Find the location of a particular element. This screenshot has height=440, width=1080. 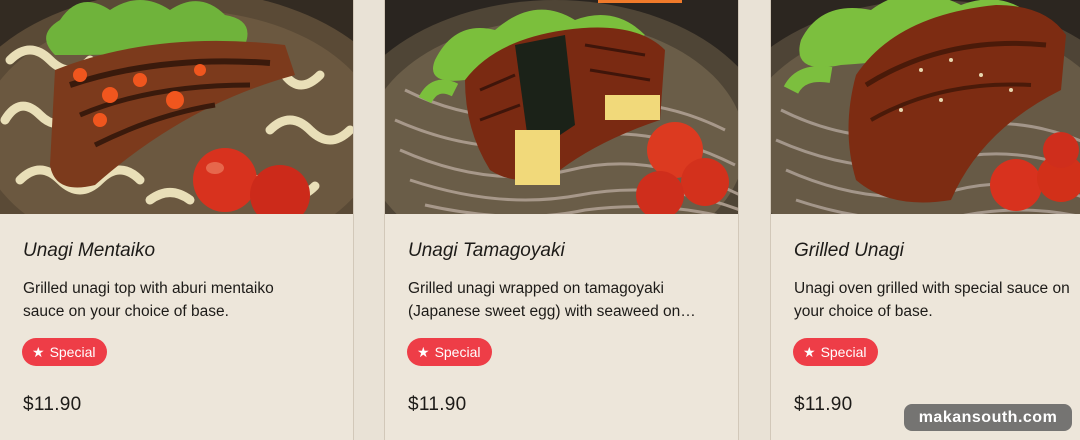

dish-description-line: your choice of base. is located at coordinates (863, 311).